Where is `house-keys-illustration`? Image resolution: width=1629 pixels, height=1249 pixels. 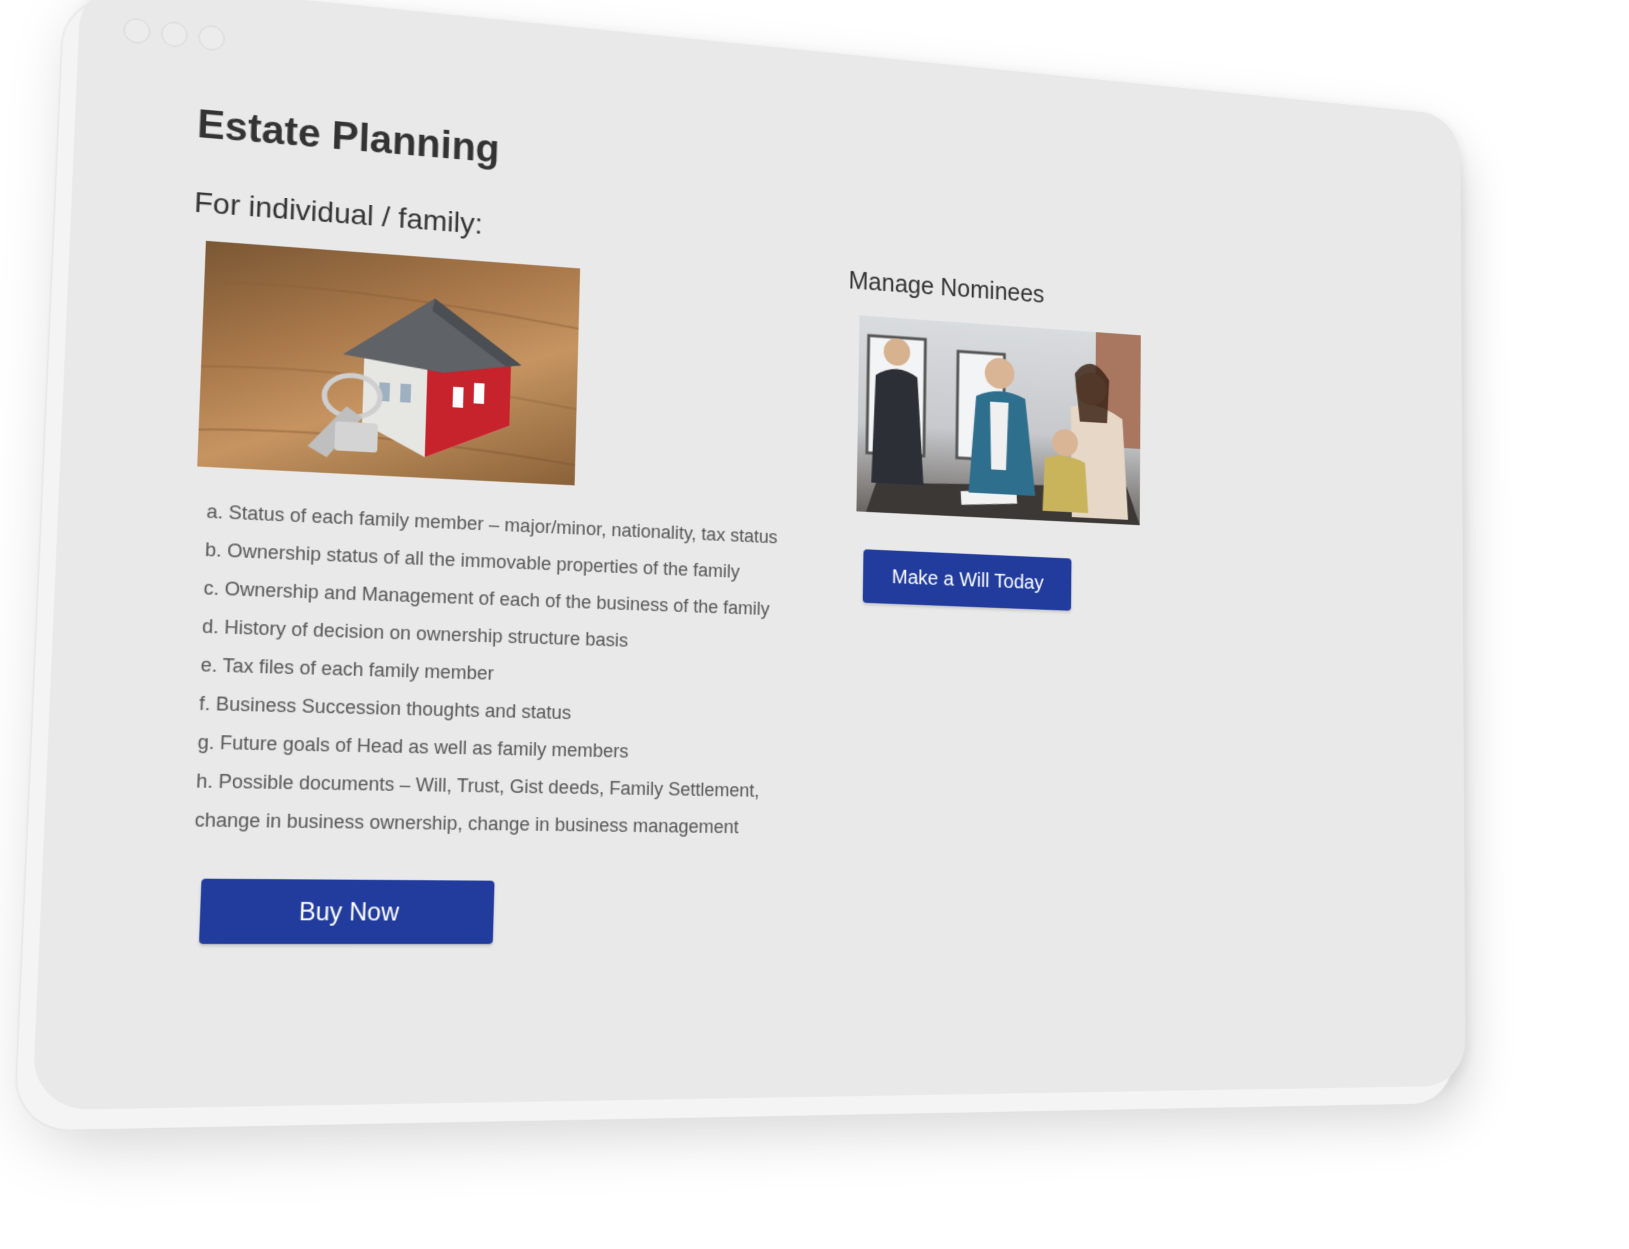 house-keys-illustration is located at coordinates (388, 363).